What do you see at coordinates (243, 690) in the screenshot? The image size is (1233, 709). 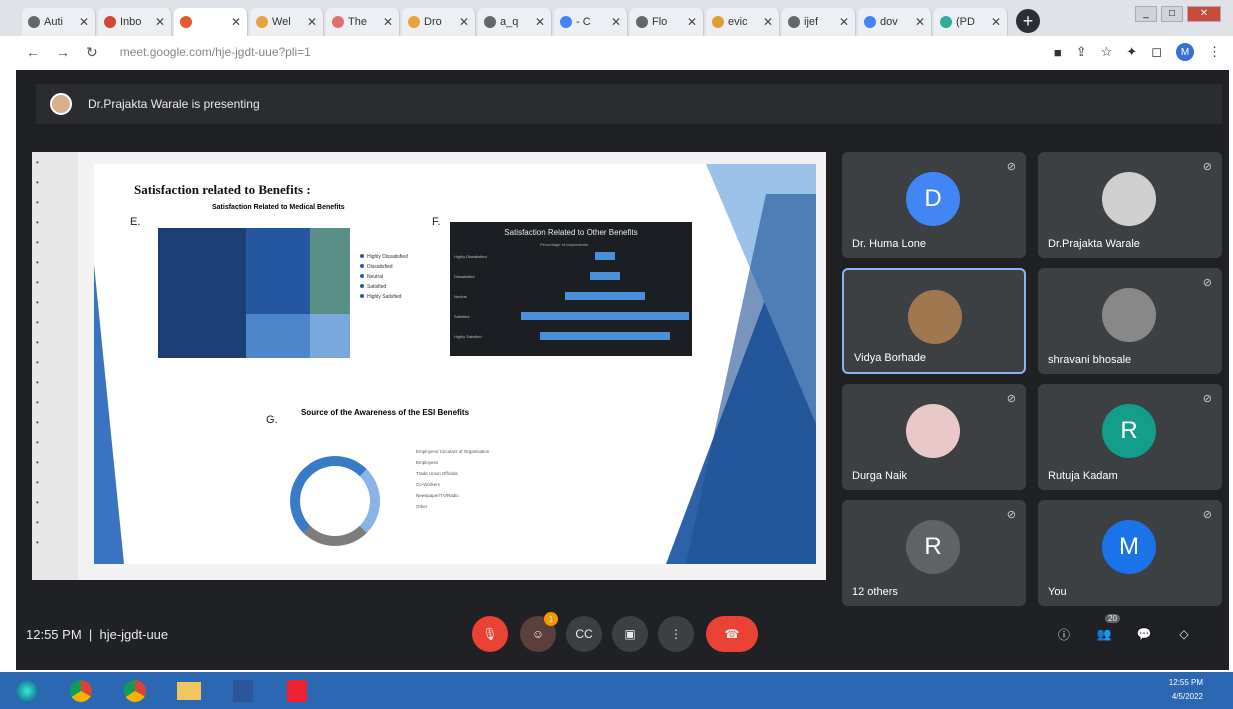 I see `word-icon` at bounding box center [243, 690].